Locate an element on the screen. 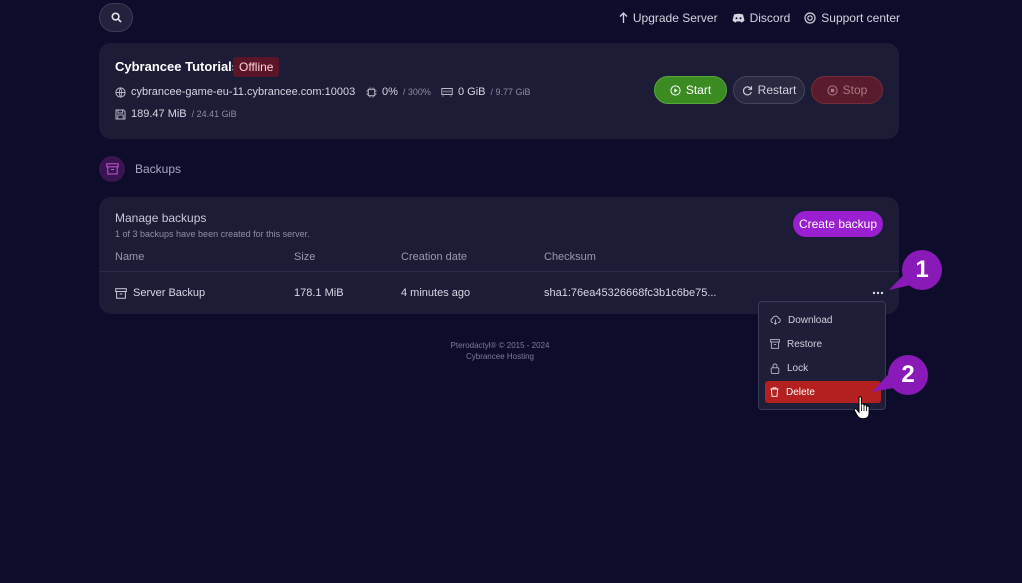 This screenshot has width=1022, height=583. restart-label: Restart is located at coordinates (777, 90).